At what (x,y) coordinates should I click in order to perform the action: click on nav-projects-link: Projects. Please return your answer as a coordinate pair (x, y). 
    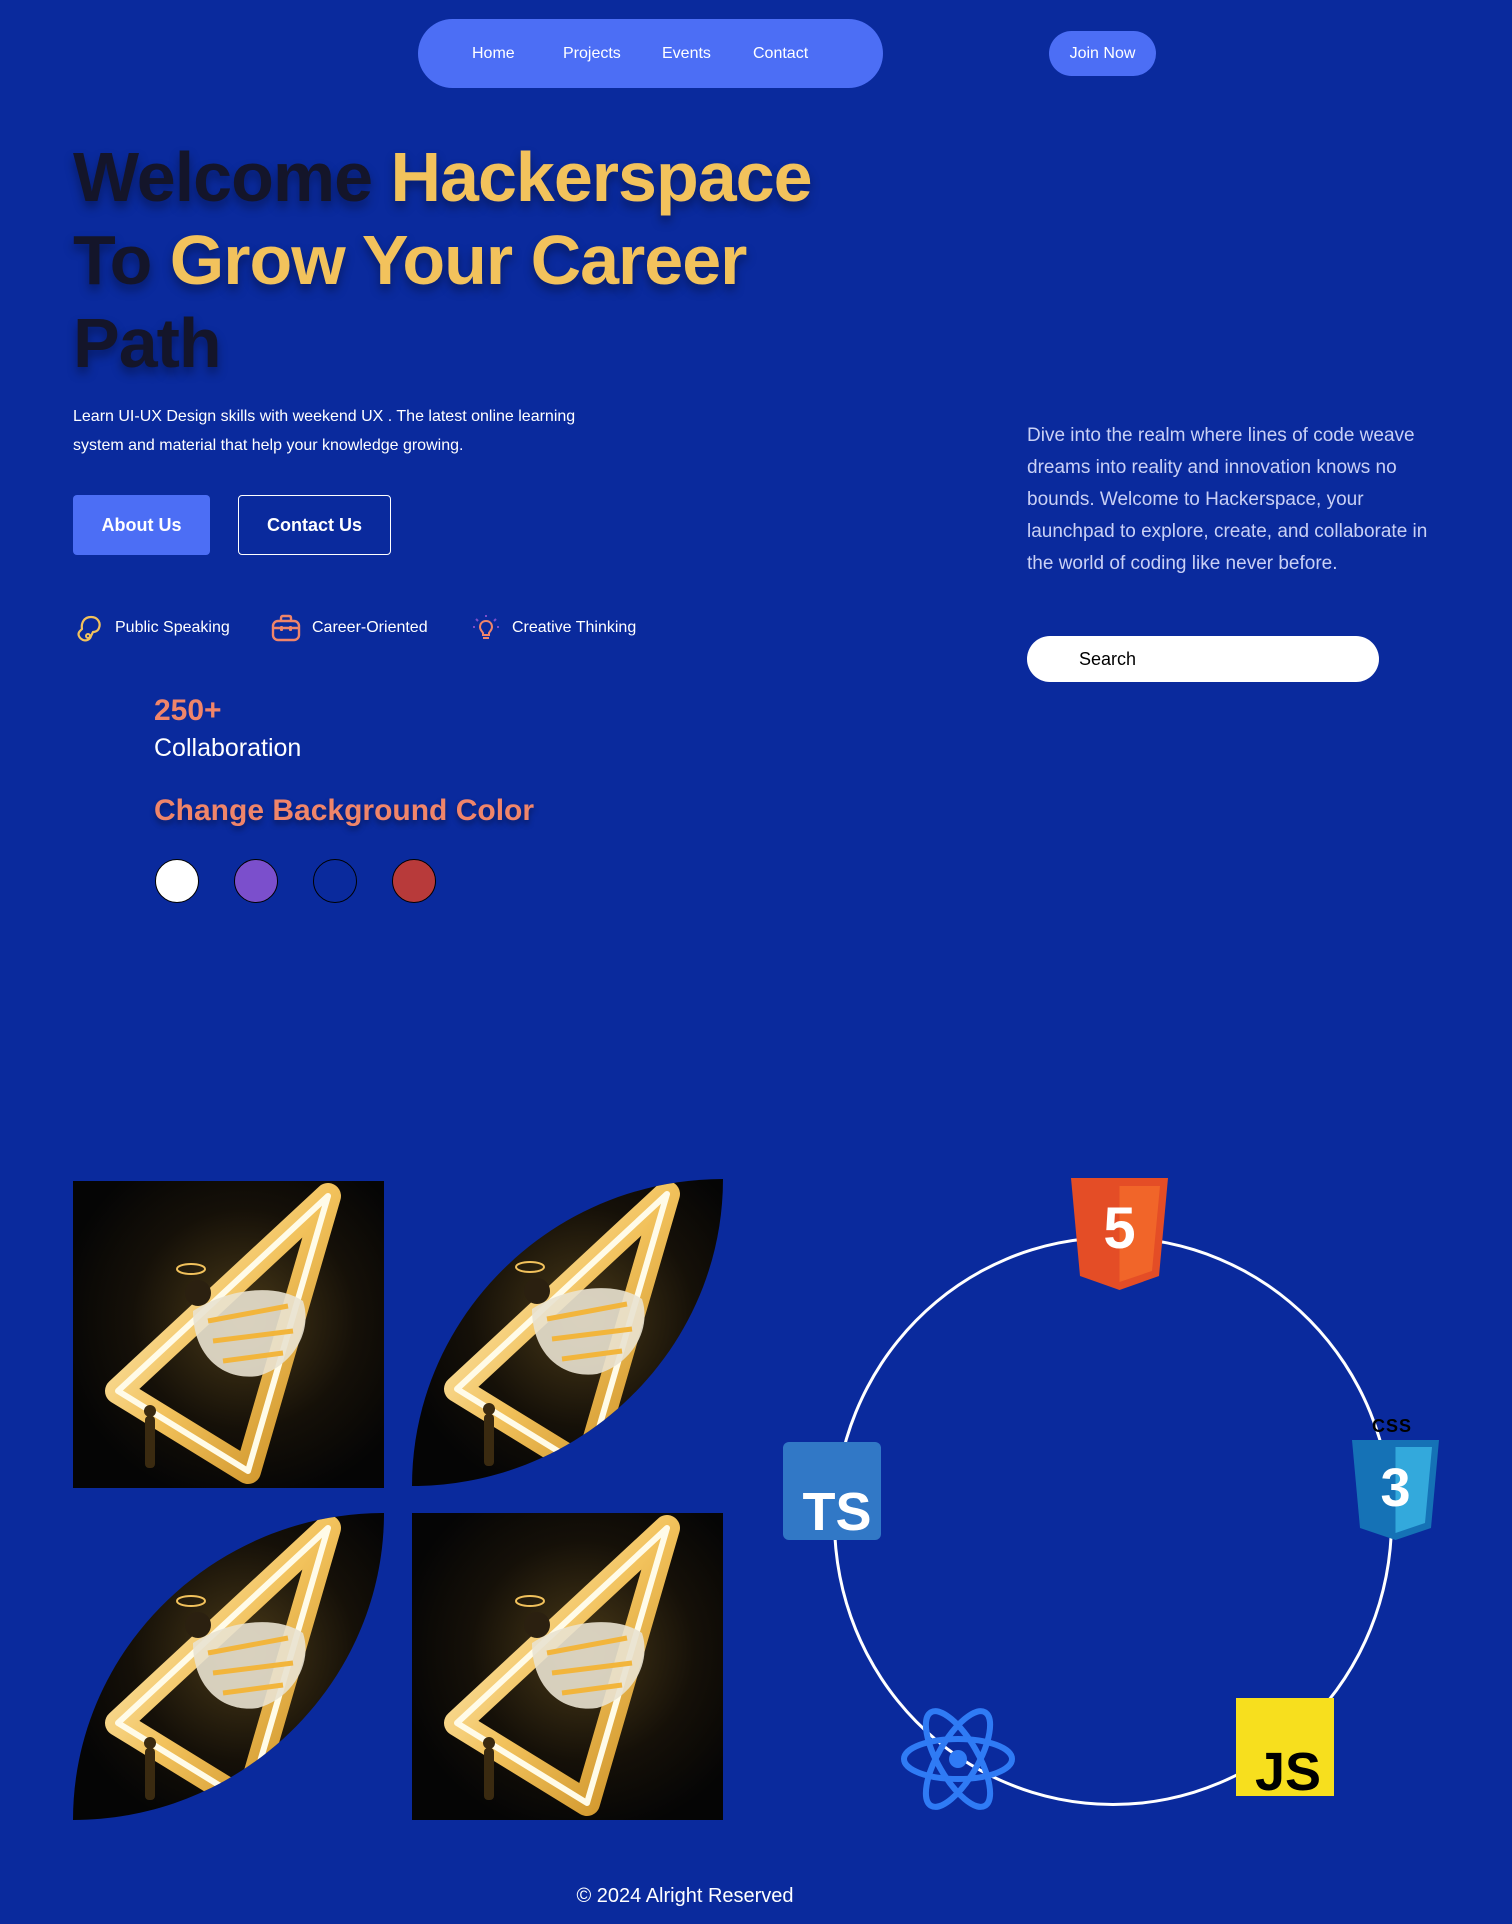
    Looking at the image, I should click on (592, 54).